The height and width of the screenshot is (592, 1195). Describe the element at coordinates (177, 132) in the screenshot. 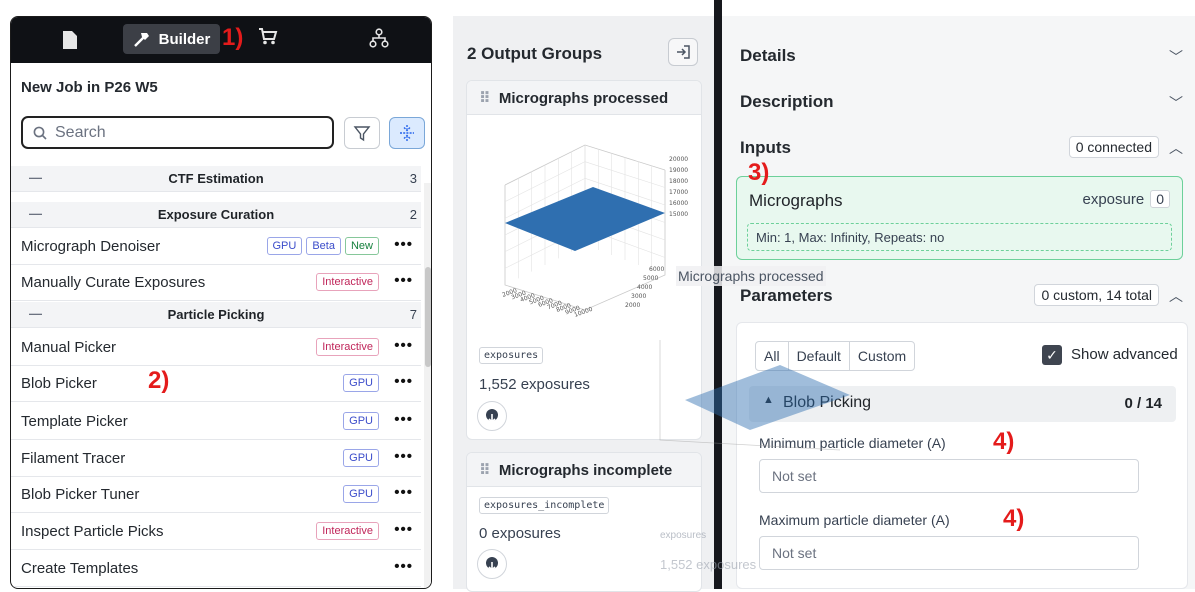

I see `search-input: Search` at that location.